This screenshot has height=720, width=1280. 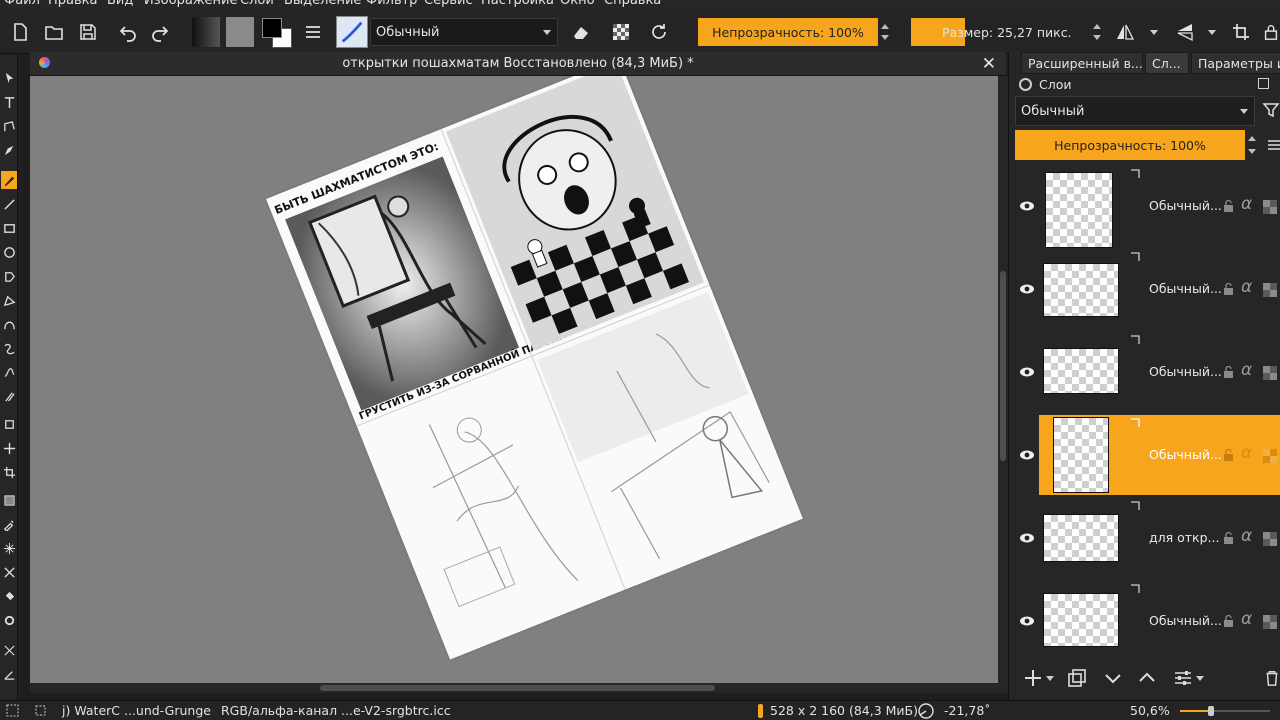 What do you see at coordinates (54, 32) in the screenshot?
I see `open-document-button` at bounding box center [54, 32].